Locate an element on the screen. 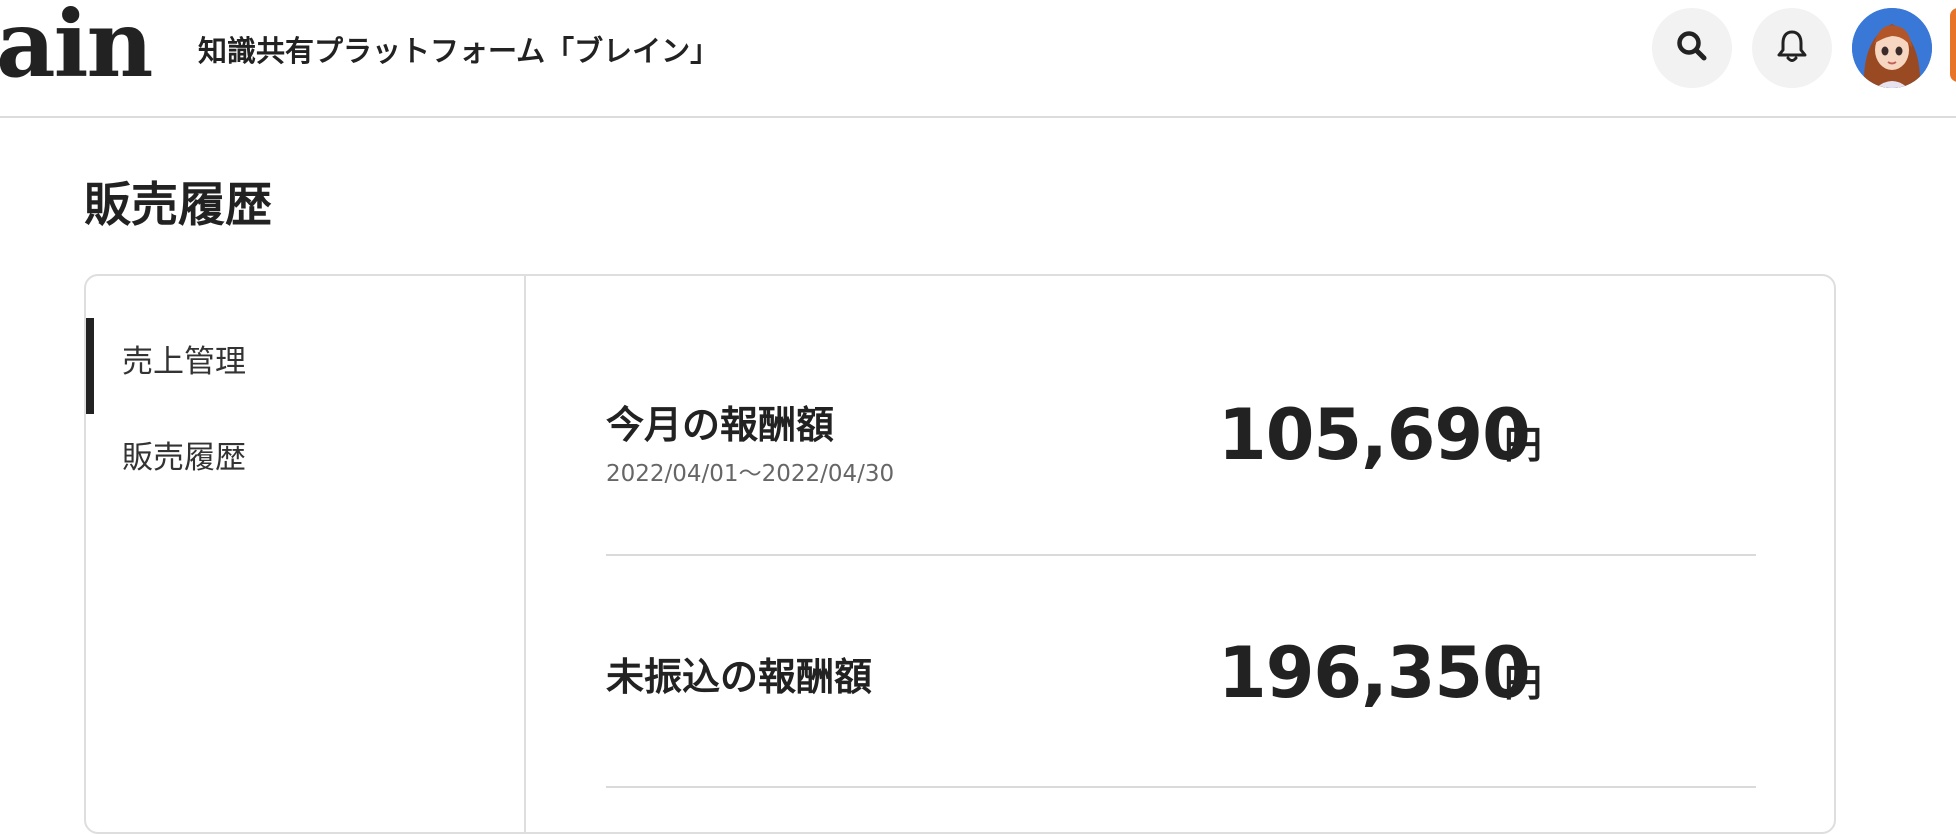 The image size is (1956, 834). bell-icon is located at coordinates (1792, 48).